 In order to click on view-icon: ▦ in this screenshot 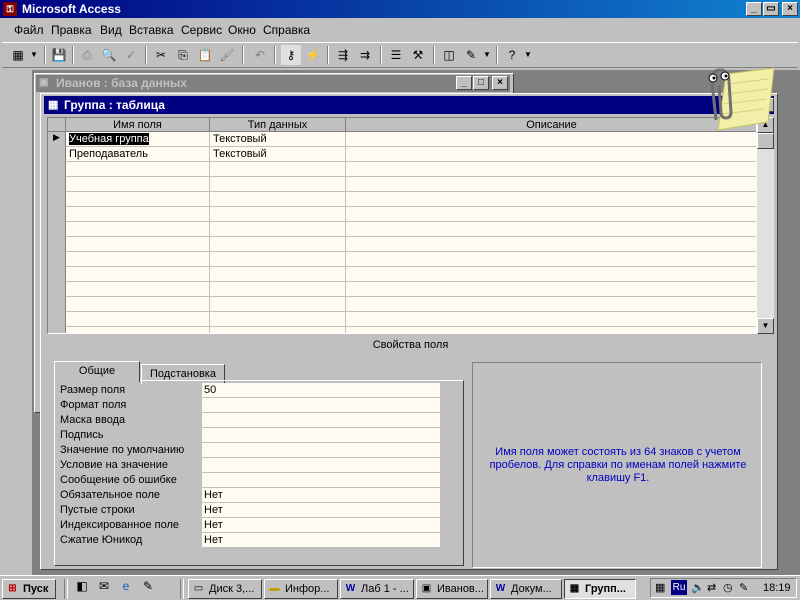, I will do `click(18, 55)`.